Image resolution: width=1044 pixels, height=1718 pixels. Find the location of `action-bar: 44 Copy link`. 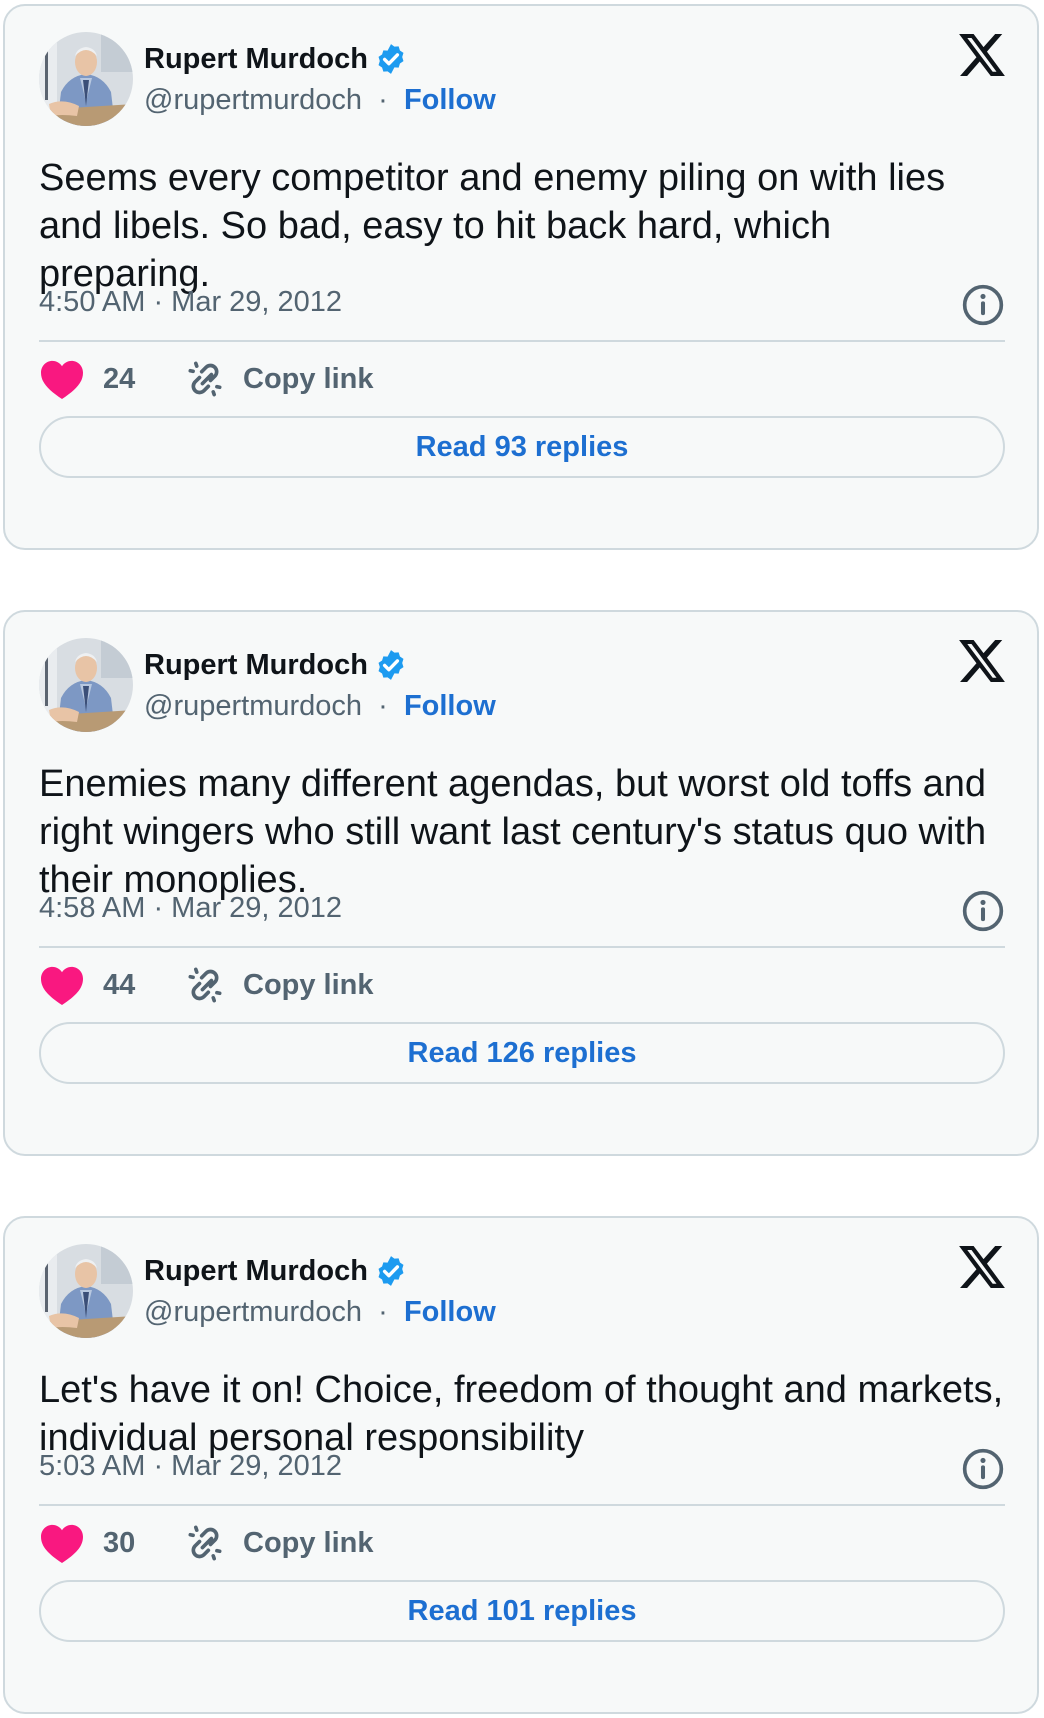

action-bar: 44 Copy link is located at coordinates (206, 985).